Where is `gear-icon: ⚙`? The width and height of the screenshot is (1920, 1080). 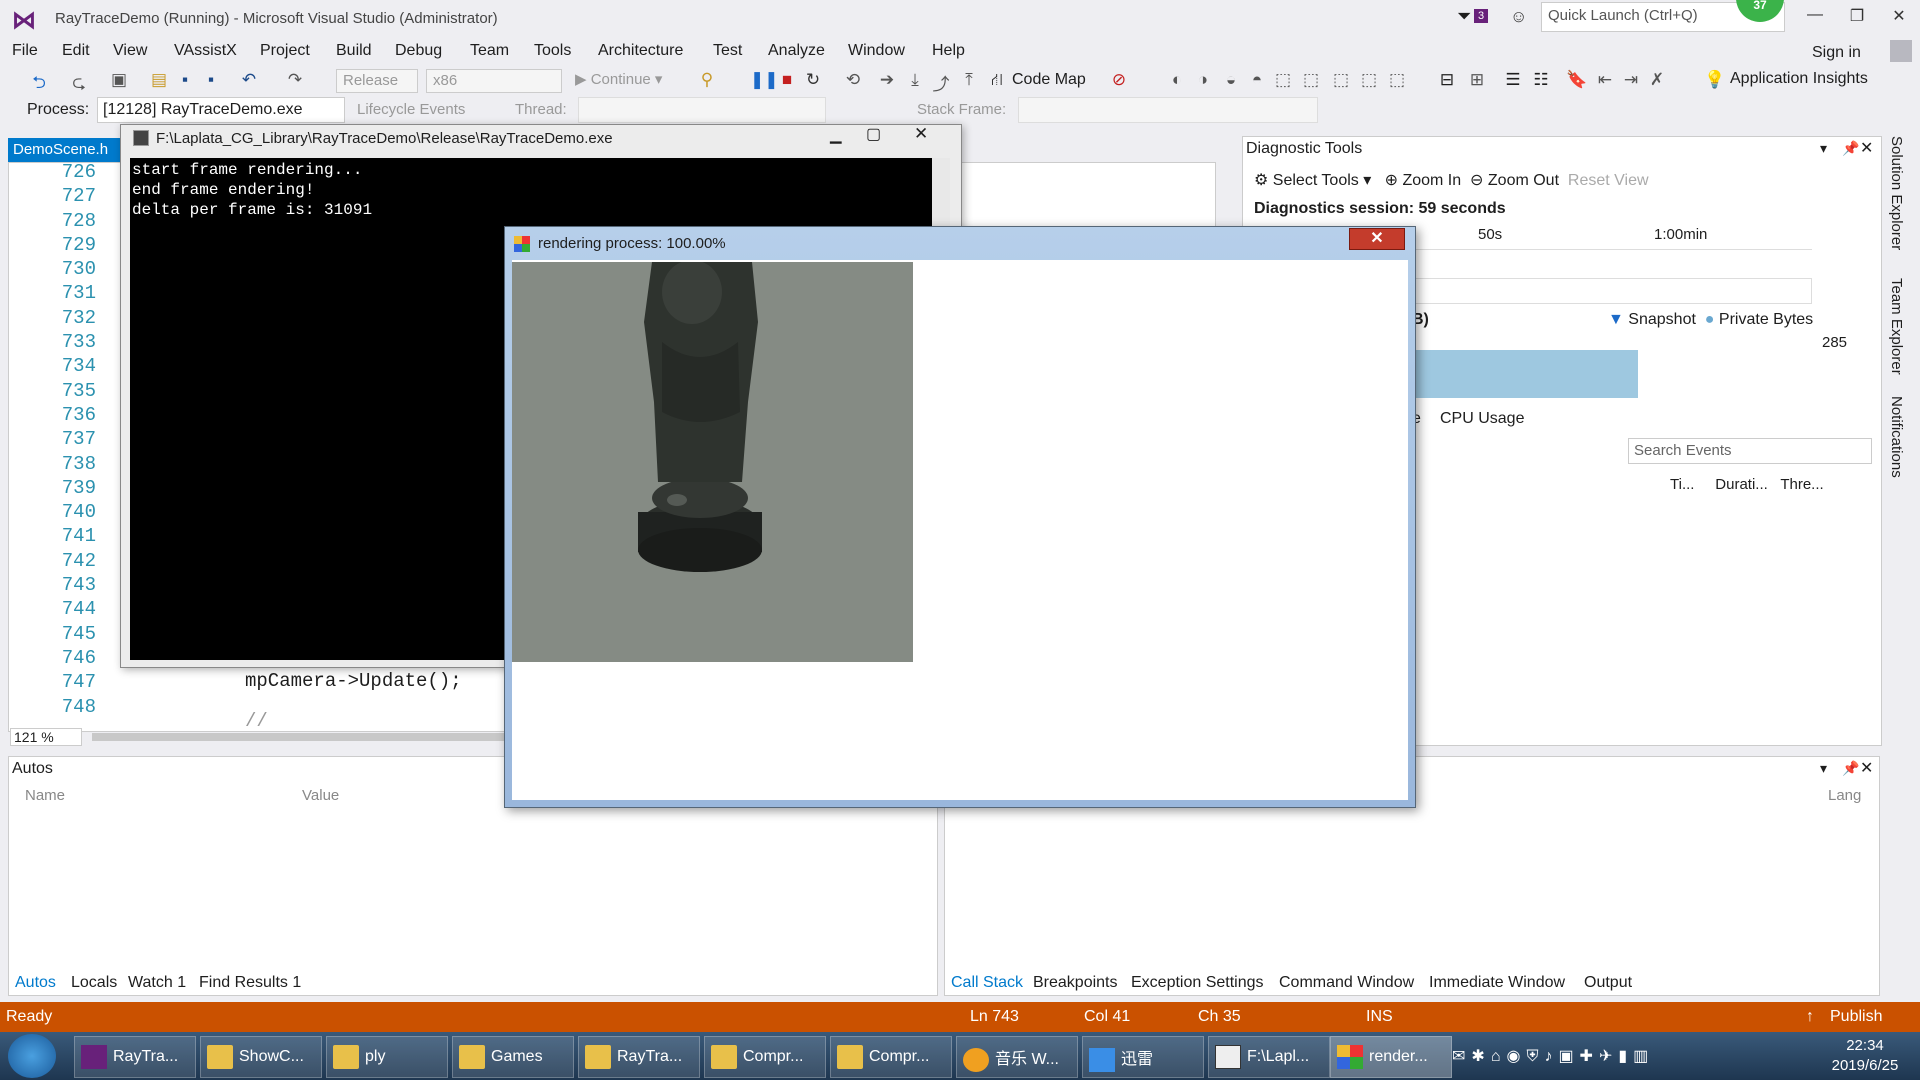
gear-icon: ⚙ is located at coordinates (1261, 180).